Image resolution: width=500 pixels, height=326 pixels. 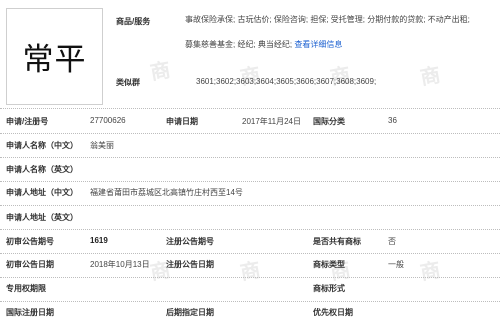 I want to click on mark-type-value: 一般, so click(x=396, y=264).